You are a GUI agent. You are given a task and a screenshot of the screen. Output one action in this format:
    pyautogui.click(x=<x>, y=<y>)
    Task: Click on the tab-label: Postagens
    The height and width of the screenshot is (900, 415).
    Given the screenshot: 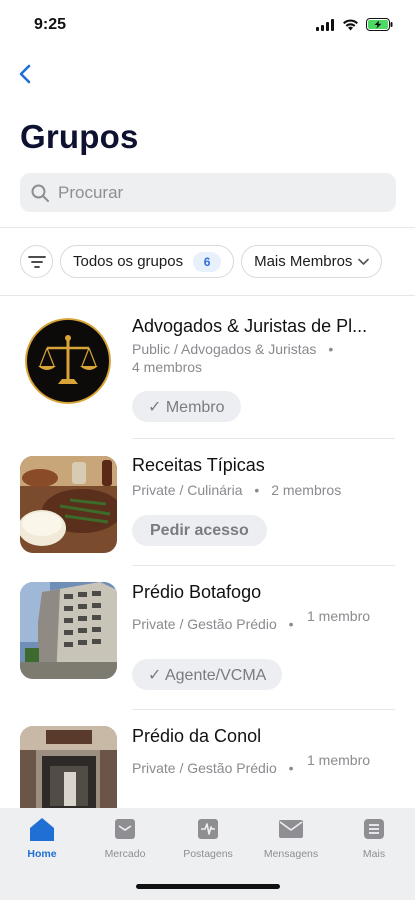 What is the action you would take?
    pyautogui.click(x=208, y=854)
    